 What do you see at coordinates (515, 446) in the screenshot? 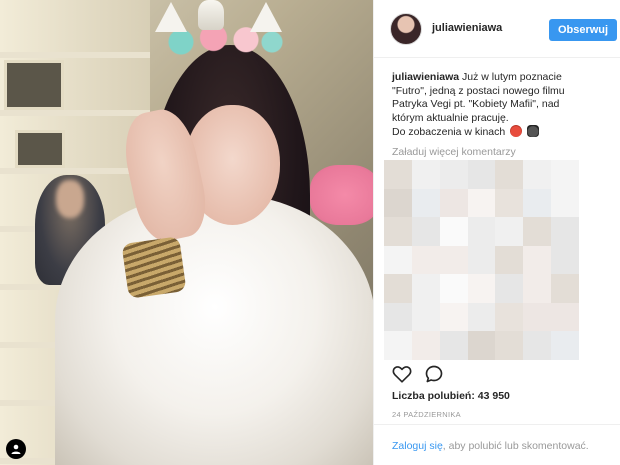
I see `login-prompt-text: , aby polubić lub skomentować.` at bounding box center [515, 446].